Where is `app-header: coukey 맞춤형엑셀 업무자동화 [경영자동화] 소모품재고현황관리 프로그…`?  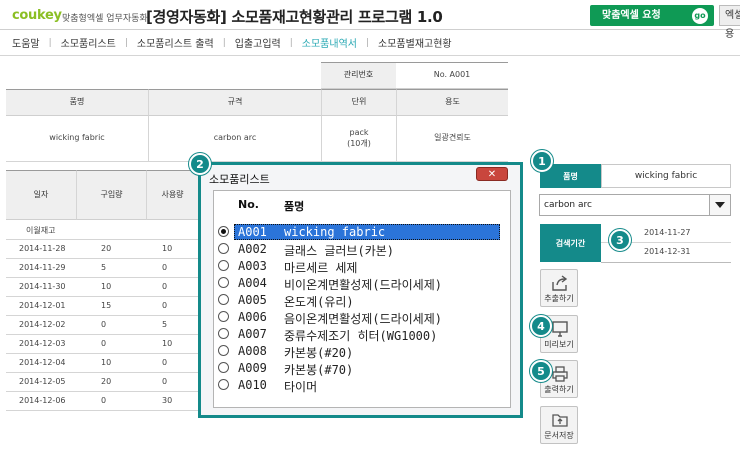
app-header: coukey 맞춤형엑셀 업무자동화 [경영자동화] 소모품재고현황관리 프로그… is located at coordinates (370, 20).